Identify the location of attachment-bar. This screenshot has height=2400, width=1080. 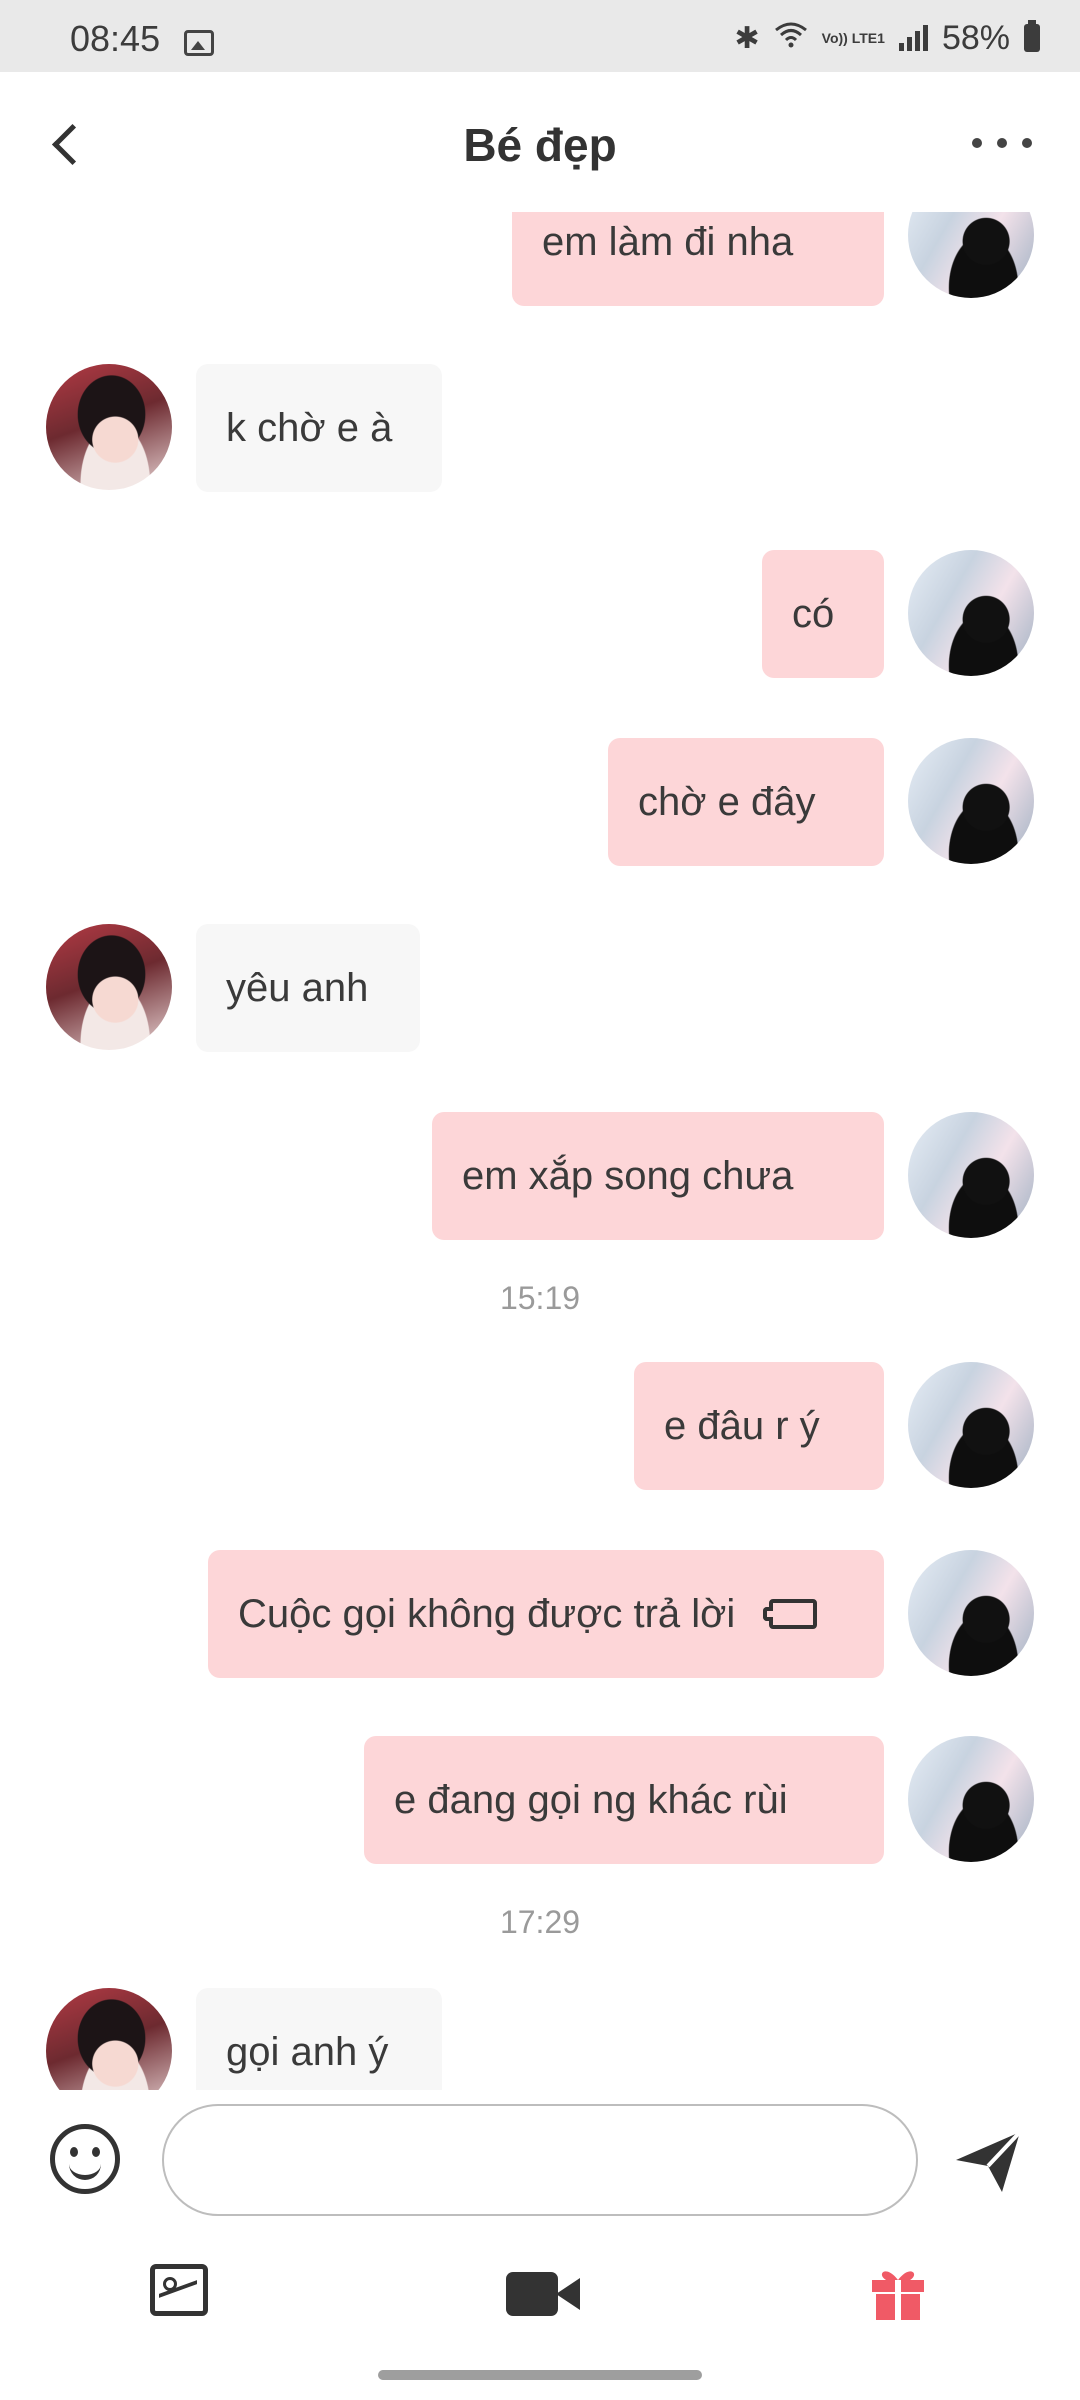
(540, 2295).